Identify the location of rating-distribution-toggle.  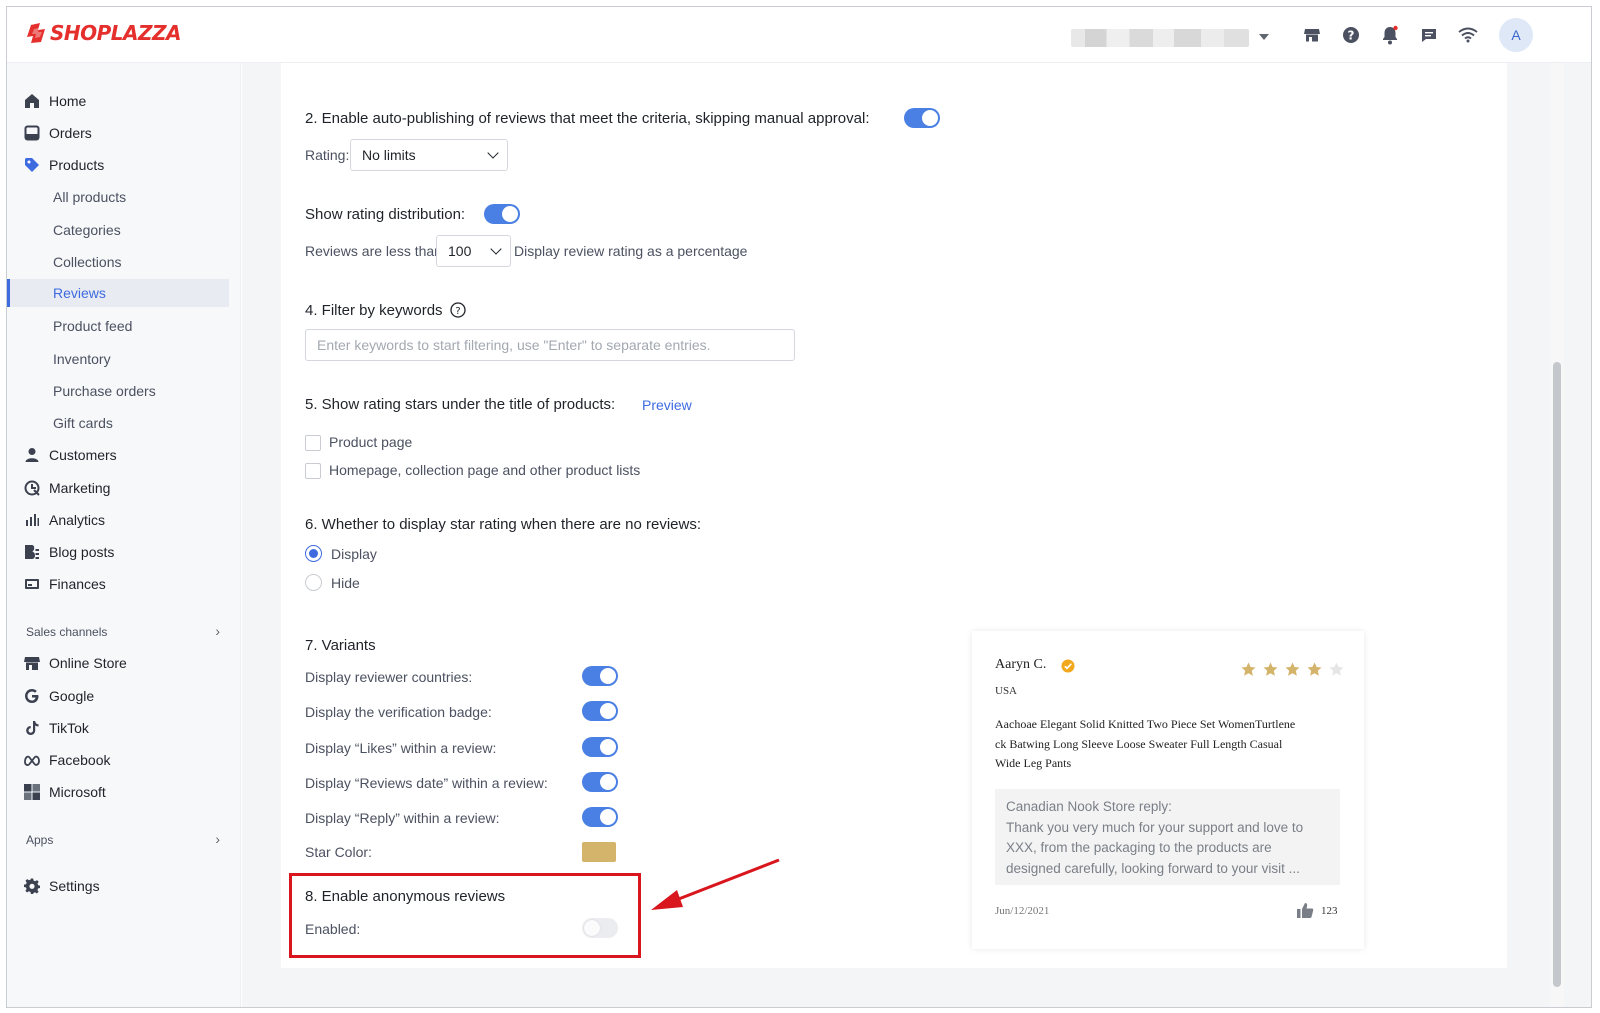
(502, 214).